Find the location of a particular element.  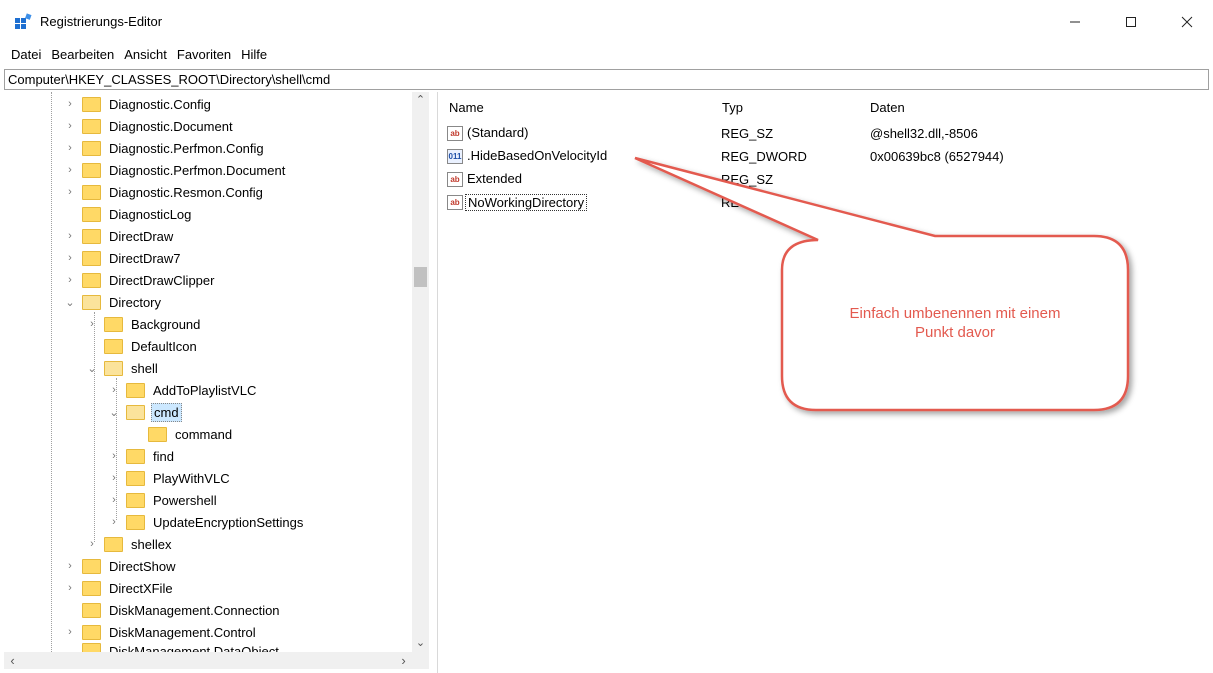

tree-item-cmd: ⌄ cmd is located at coordinates (145, 412).